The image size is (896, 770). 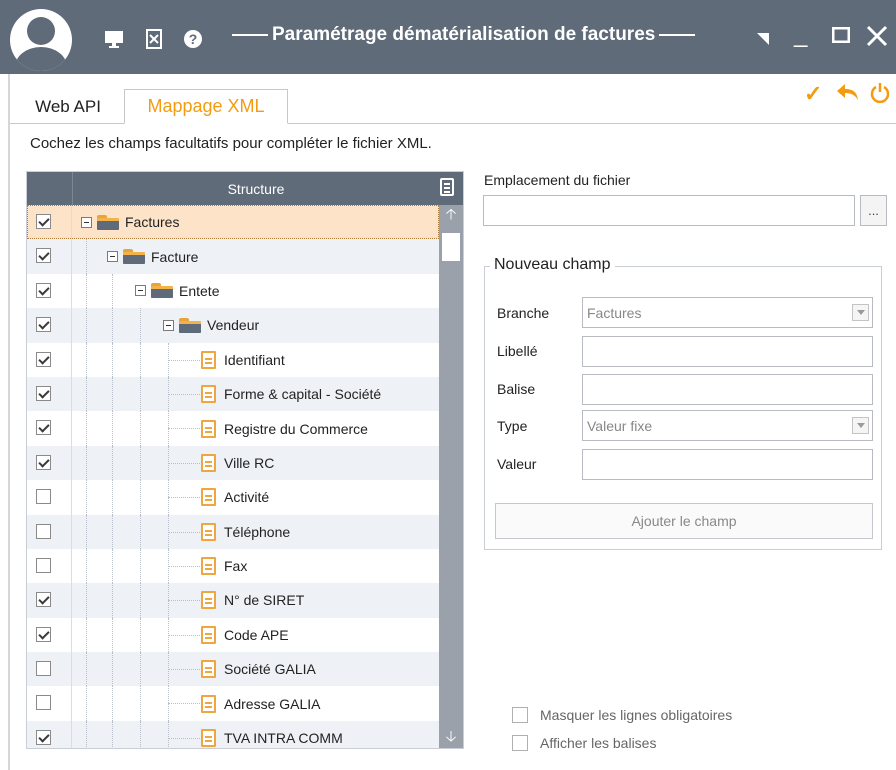 What do you see at coordinates (451, 216) in the screenshot?
I see `scroll-up-icon: 🡡` at bounding box center [451, 216].